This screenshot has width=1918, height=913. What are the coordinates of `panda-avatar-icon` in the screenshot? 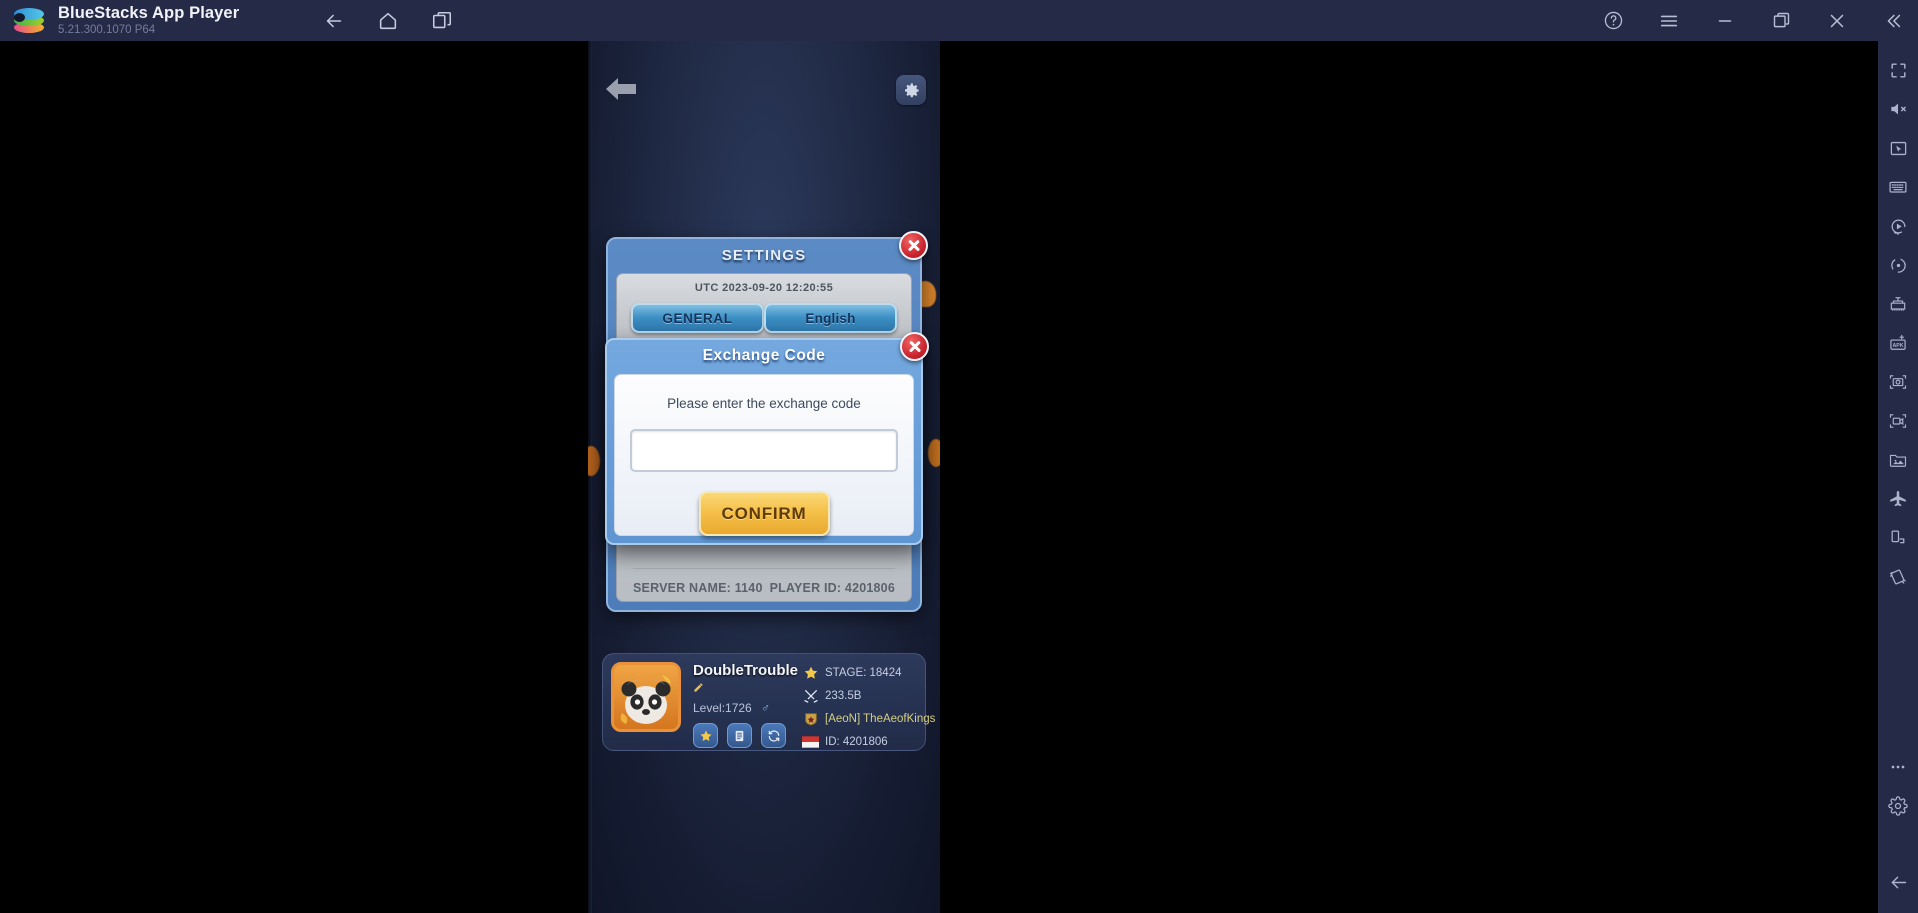 It's located at (645, 700).